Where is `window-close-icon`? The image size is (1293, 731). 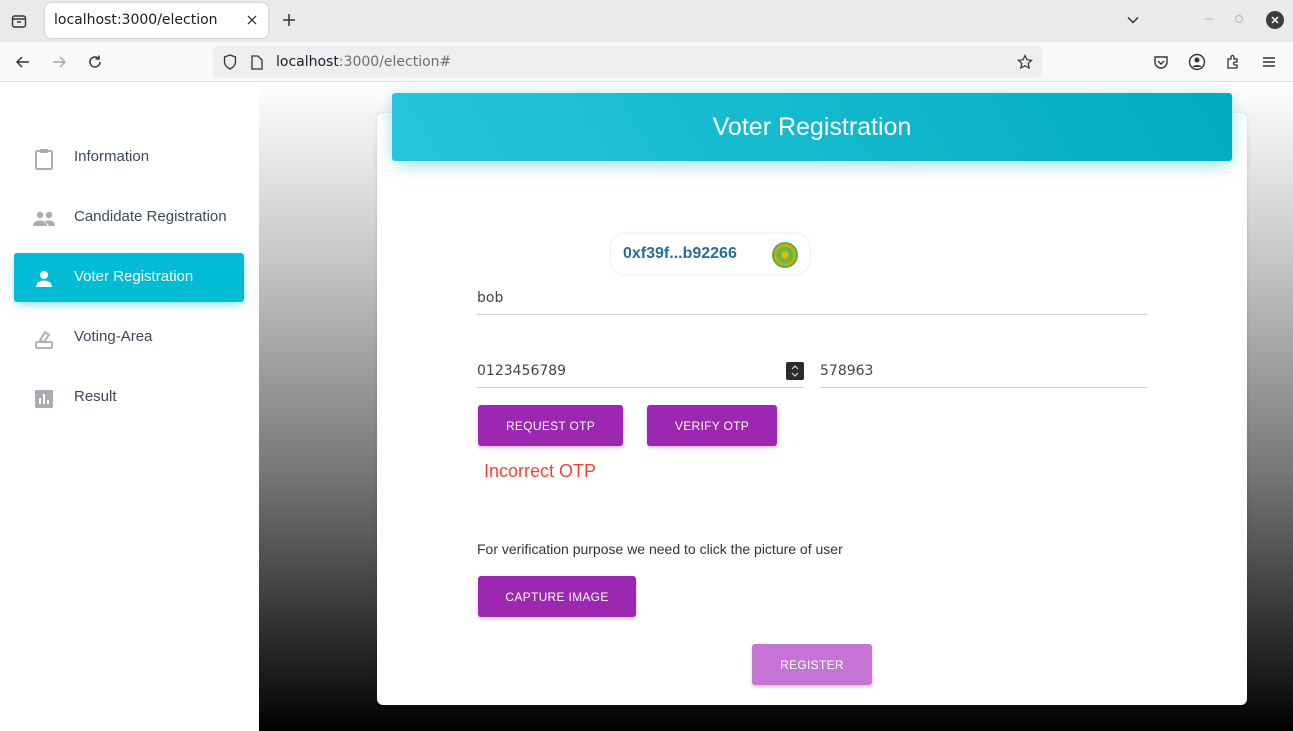 window-close-icon is located at coordinates (1275, 20).